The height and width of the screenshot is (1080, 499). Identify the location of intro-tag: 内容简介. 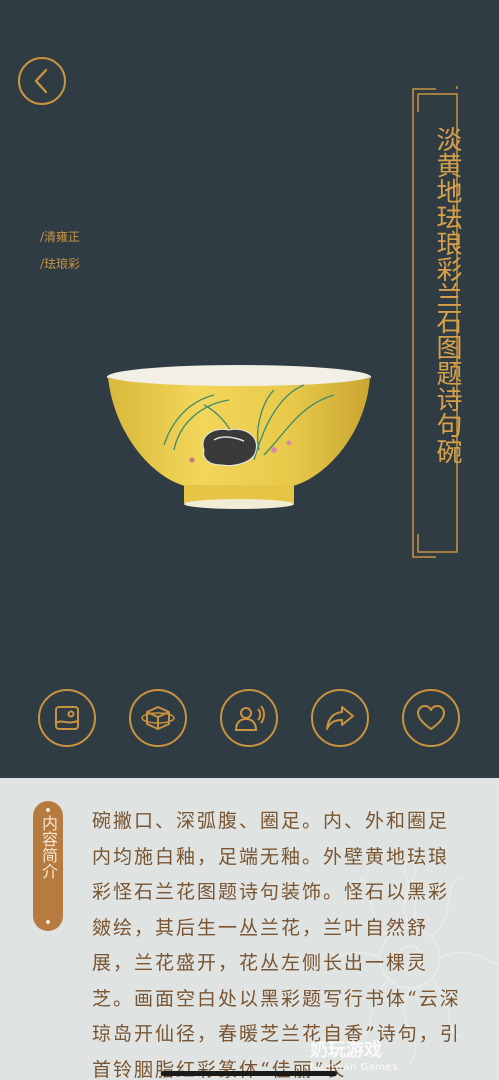
(48, 866).